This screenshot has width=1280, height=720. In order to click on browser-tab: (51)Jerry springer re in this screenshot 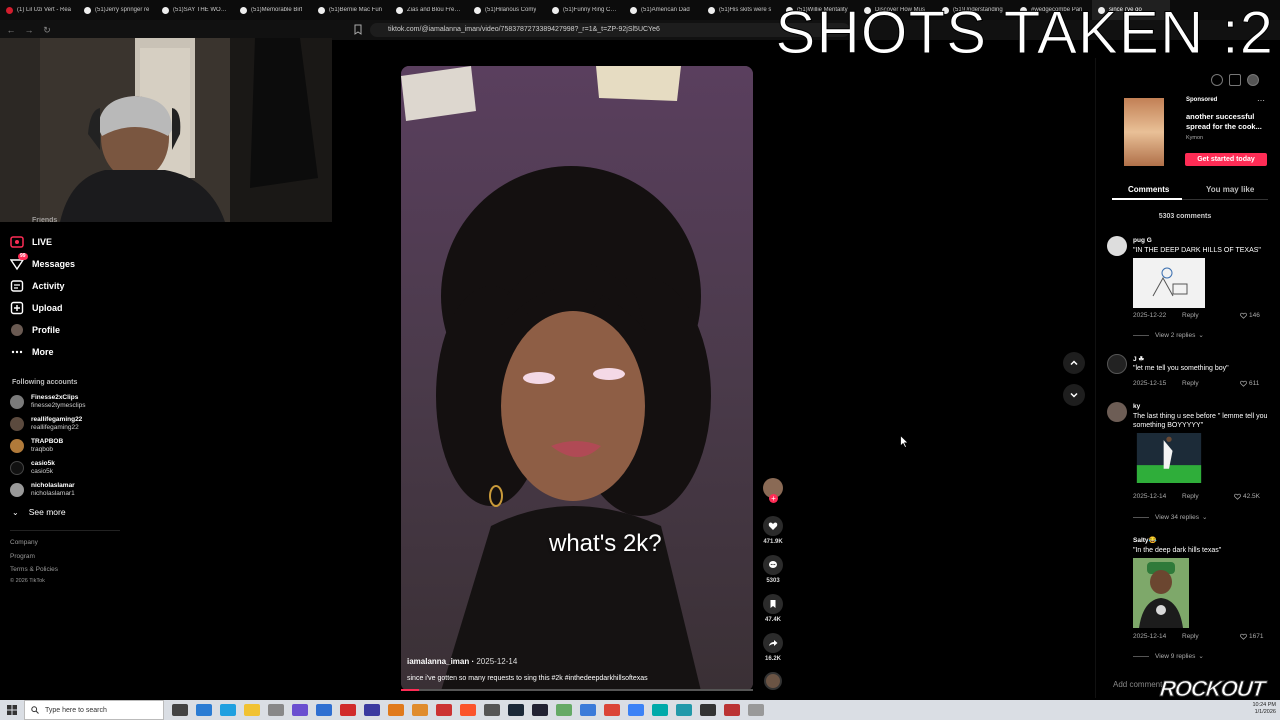, I will do `click(117, 10)`.